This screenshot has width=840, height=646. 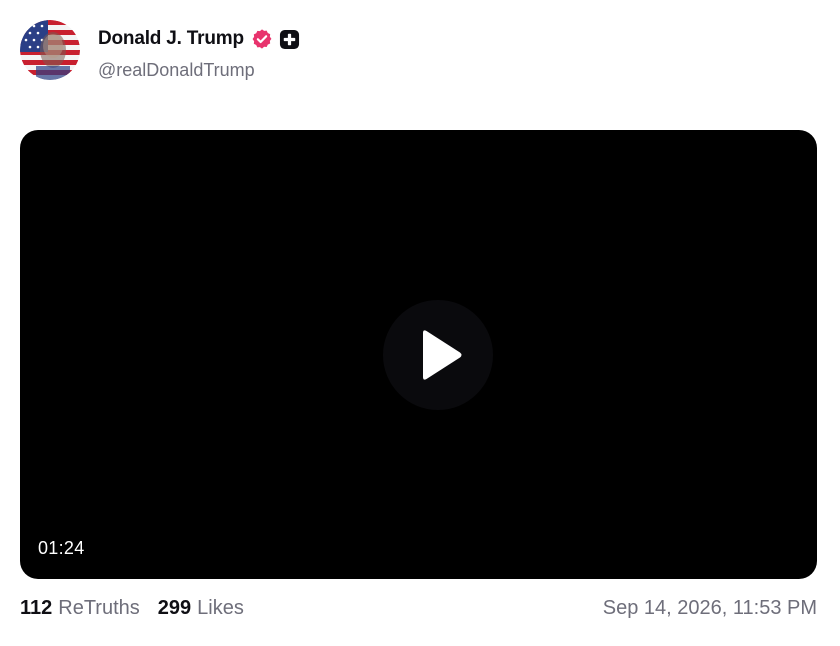 I want to click on play-button, so click(x=438, y=355).